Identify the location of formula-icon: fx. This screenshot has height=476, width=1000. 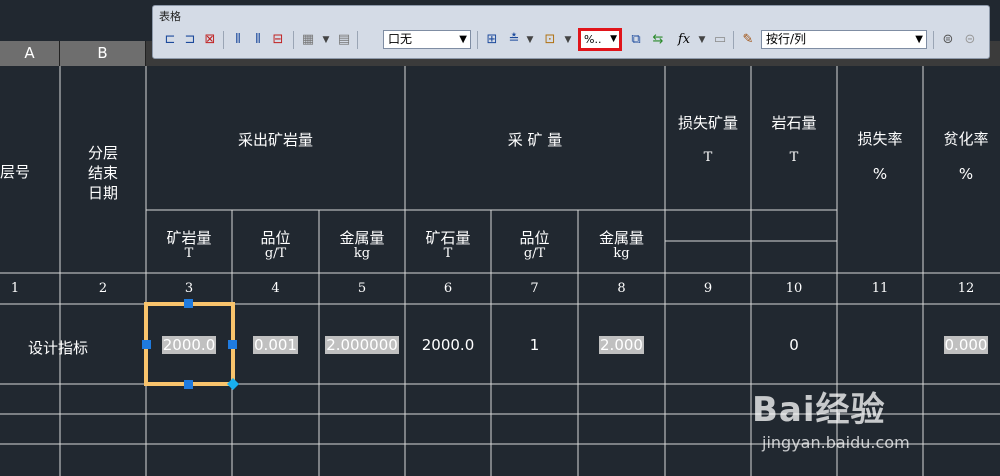
(684, 40).